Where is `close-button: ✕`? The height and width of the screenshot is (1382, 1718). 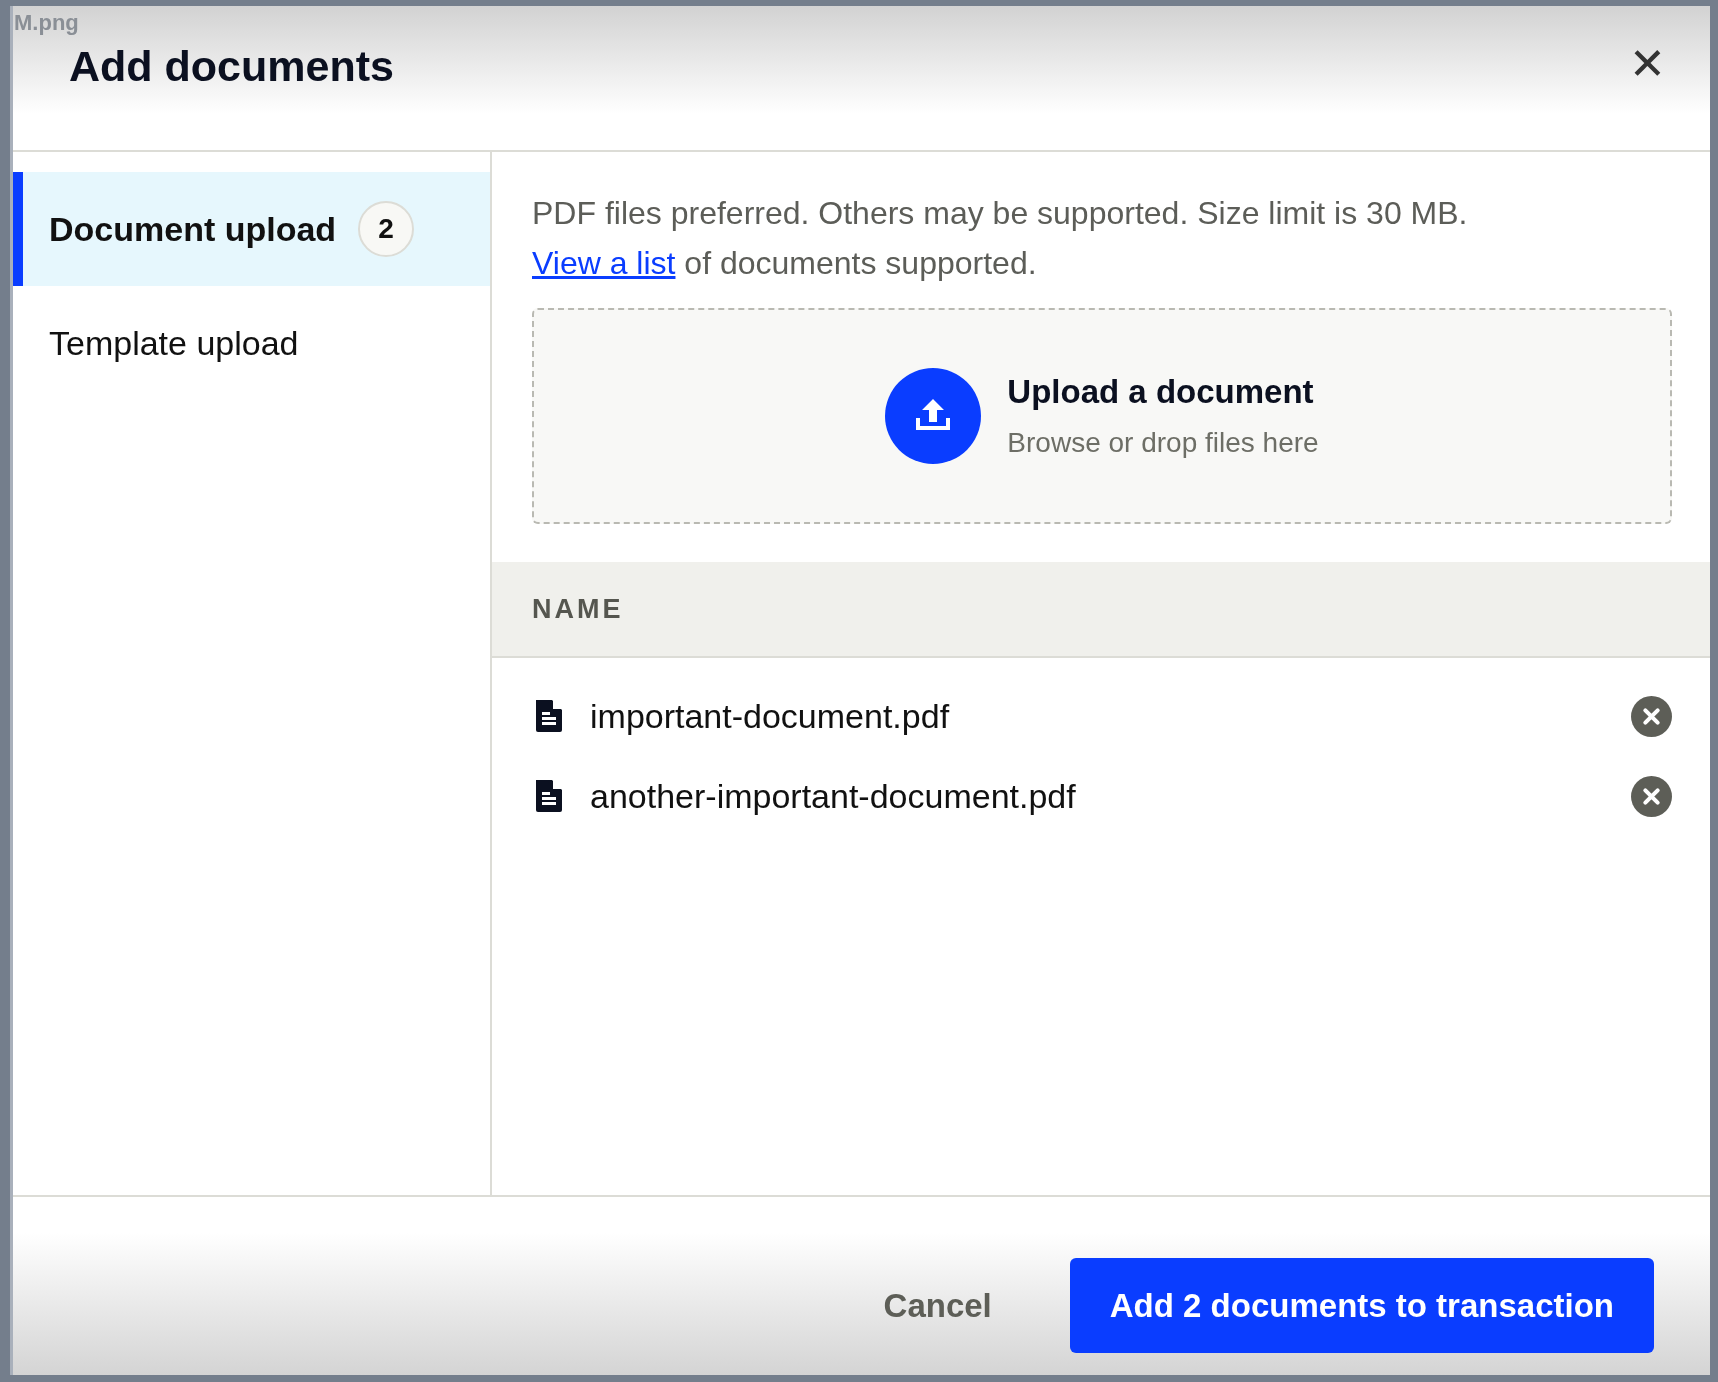
close-button: ✕ is located at coordinates (1647, 64).